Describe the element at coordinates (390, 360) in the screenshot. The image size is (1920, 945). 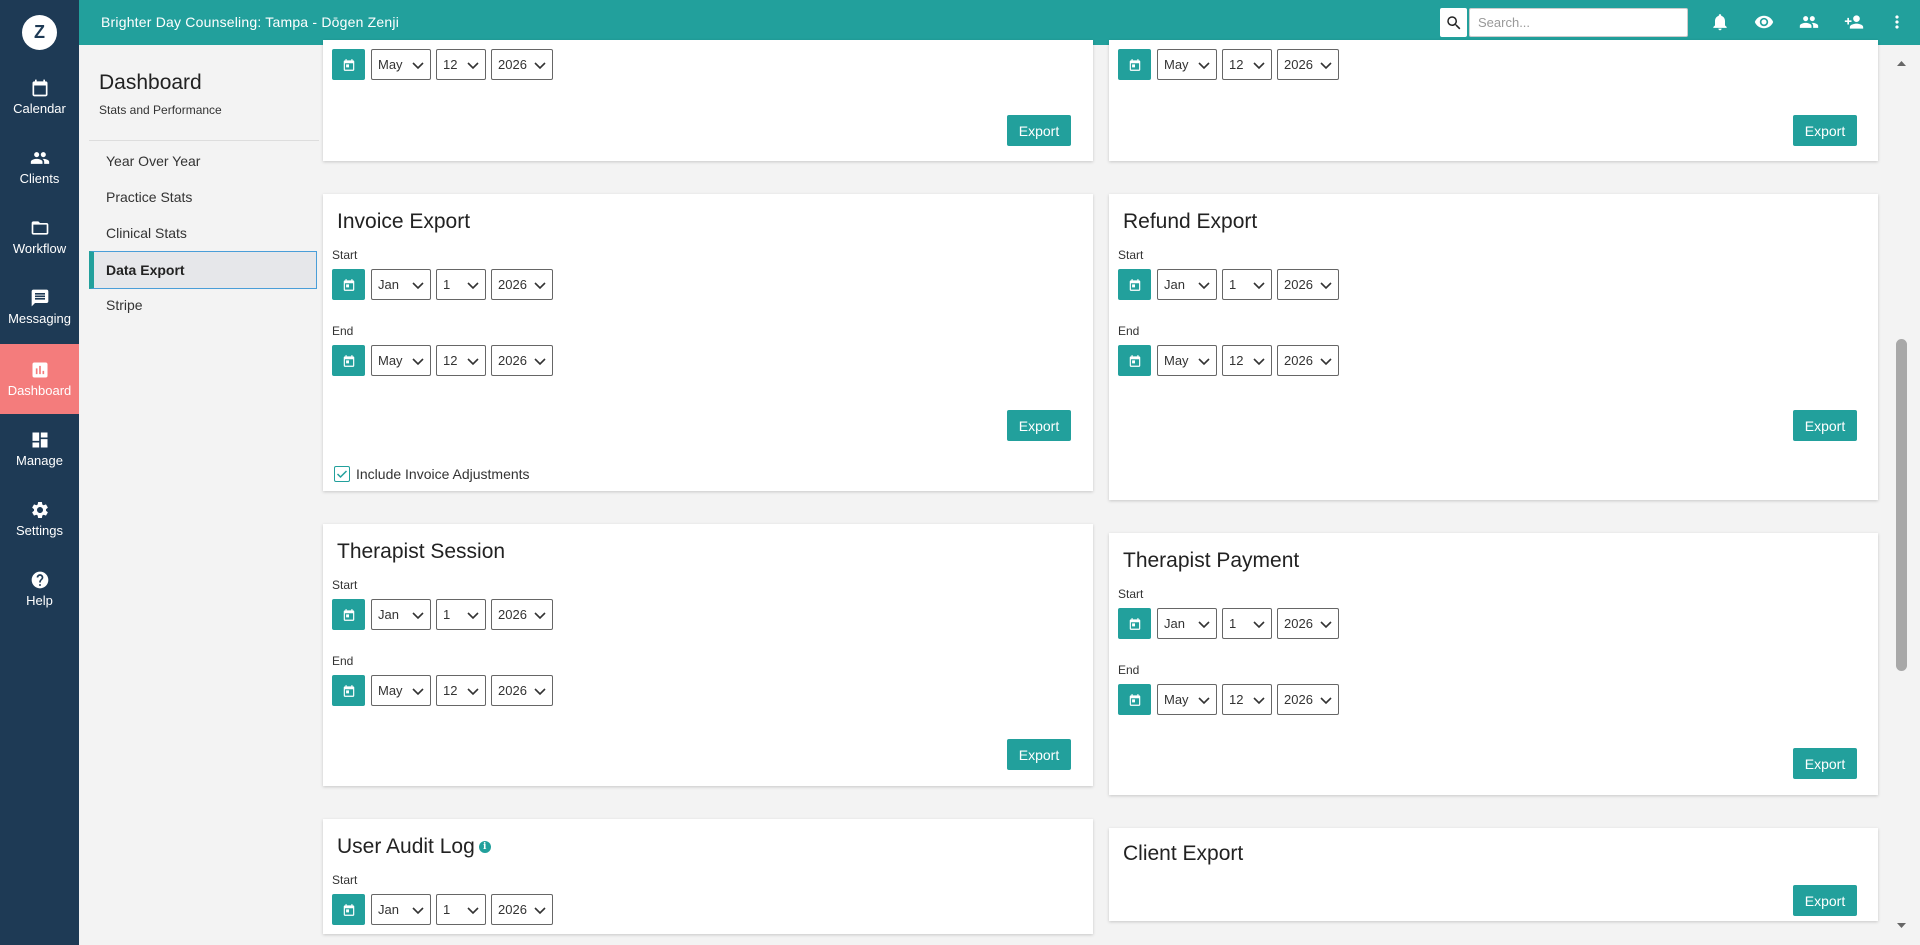
I see `month-value: May` at that location.